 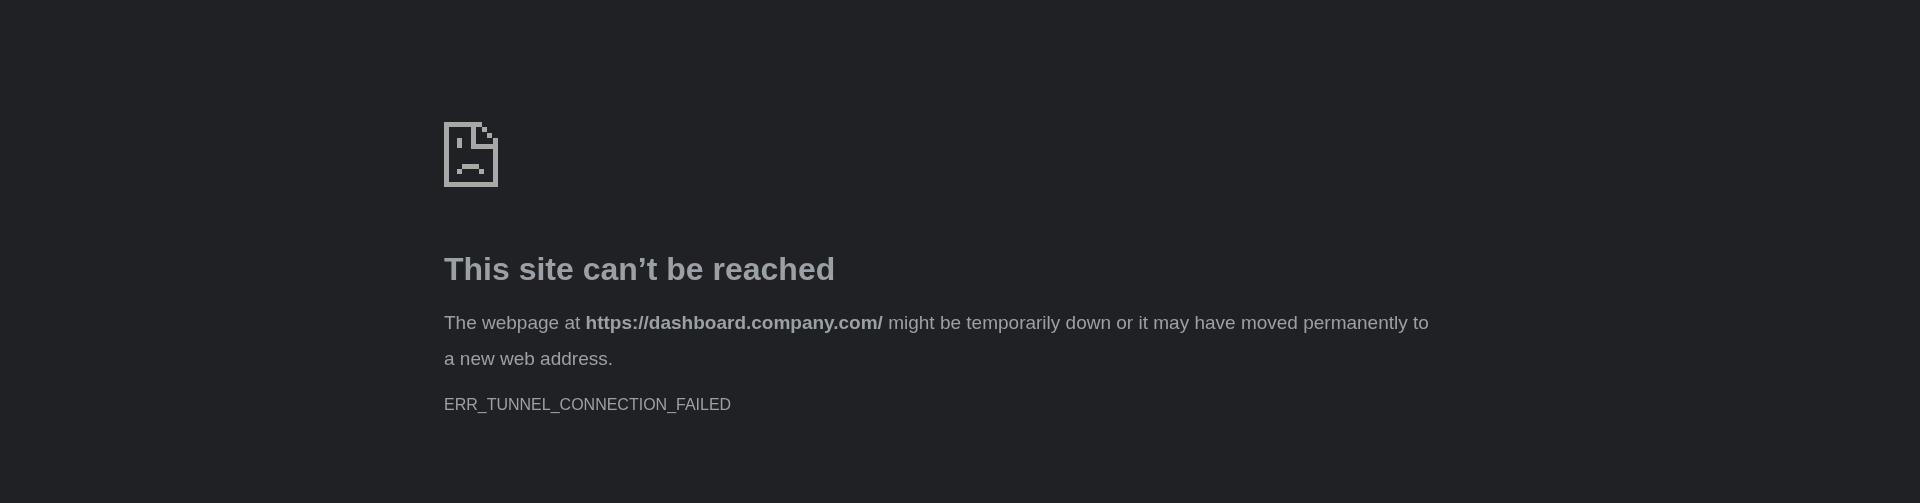 I want to click on error-message: The webpage at https://dashboard.company.com/ might be temporarily down or it may have moved permanently to a new web address., so click(x=937, y=341).